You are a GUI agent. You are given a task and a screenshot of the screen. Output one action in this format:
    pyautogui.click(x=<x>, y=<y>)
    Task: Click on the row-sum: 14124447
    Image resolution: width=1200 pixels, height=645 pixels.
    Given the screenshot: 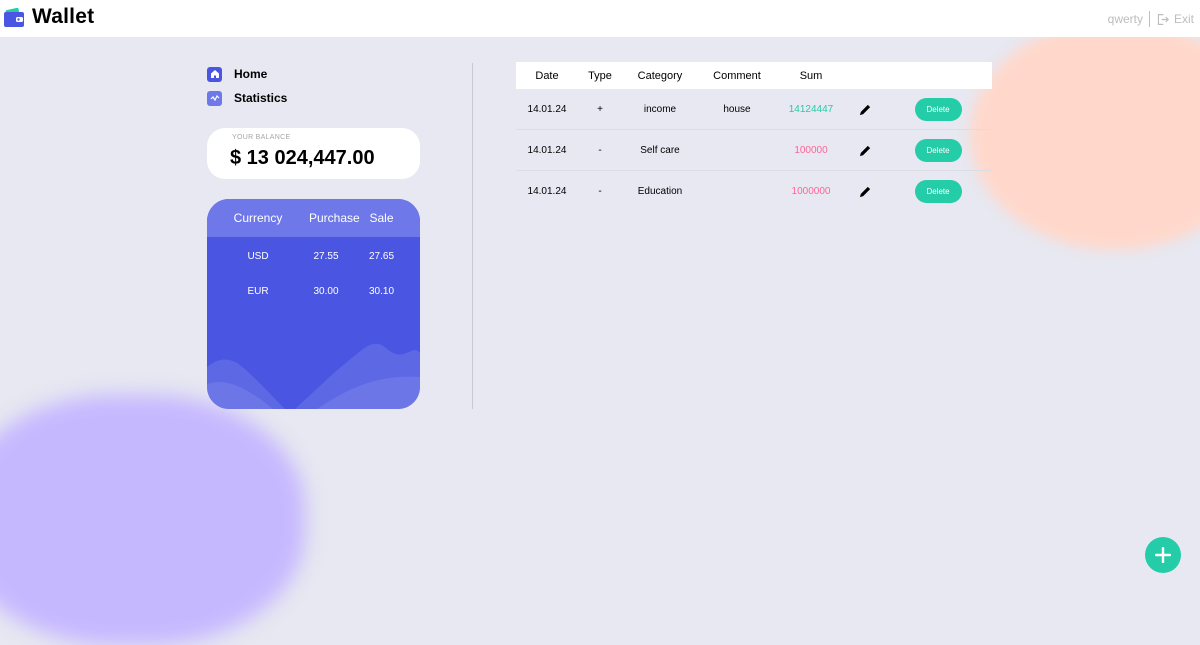 What is the action you would take?
    pyautogui.click(x=811, y=109)
    